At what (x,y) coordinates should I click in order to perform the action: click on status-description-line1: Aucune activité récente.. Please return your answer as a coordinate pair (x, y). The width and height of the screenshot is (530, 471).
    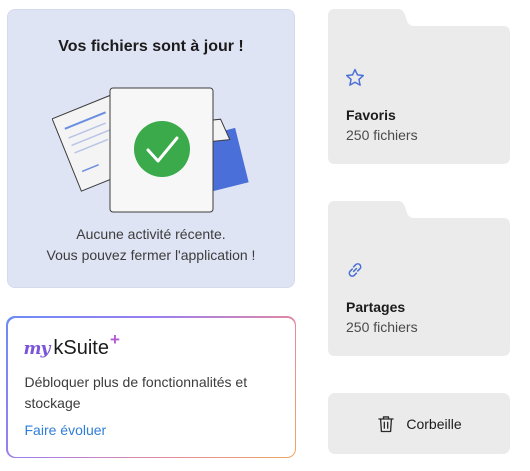
    Looking at the image, I should click on (151, 234).